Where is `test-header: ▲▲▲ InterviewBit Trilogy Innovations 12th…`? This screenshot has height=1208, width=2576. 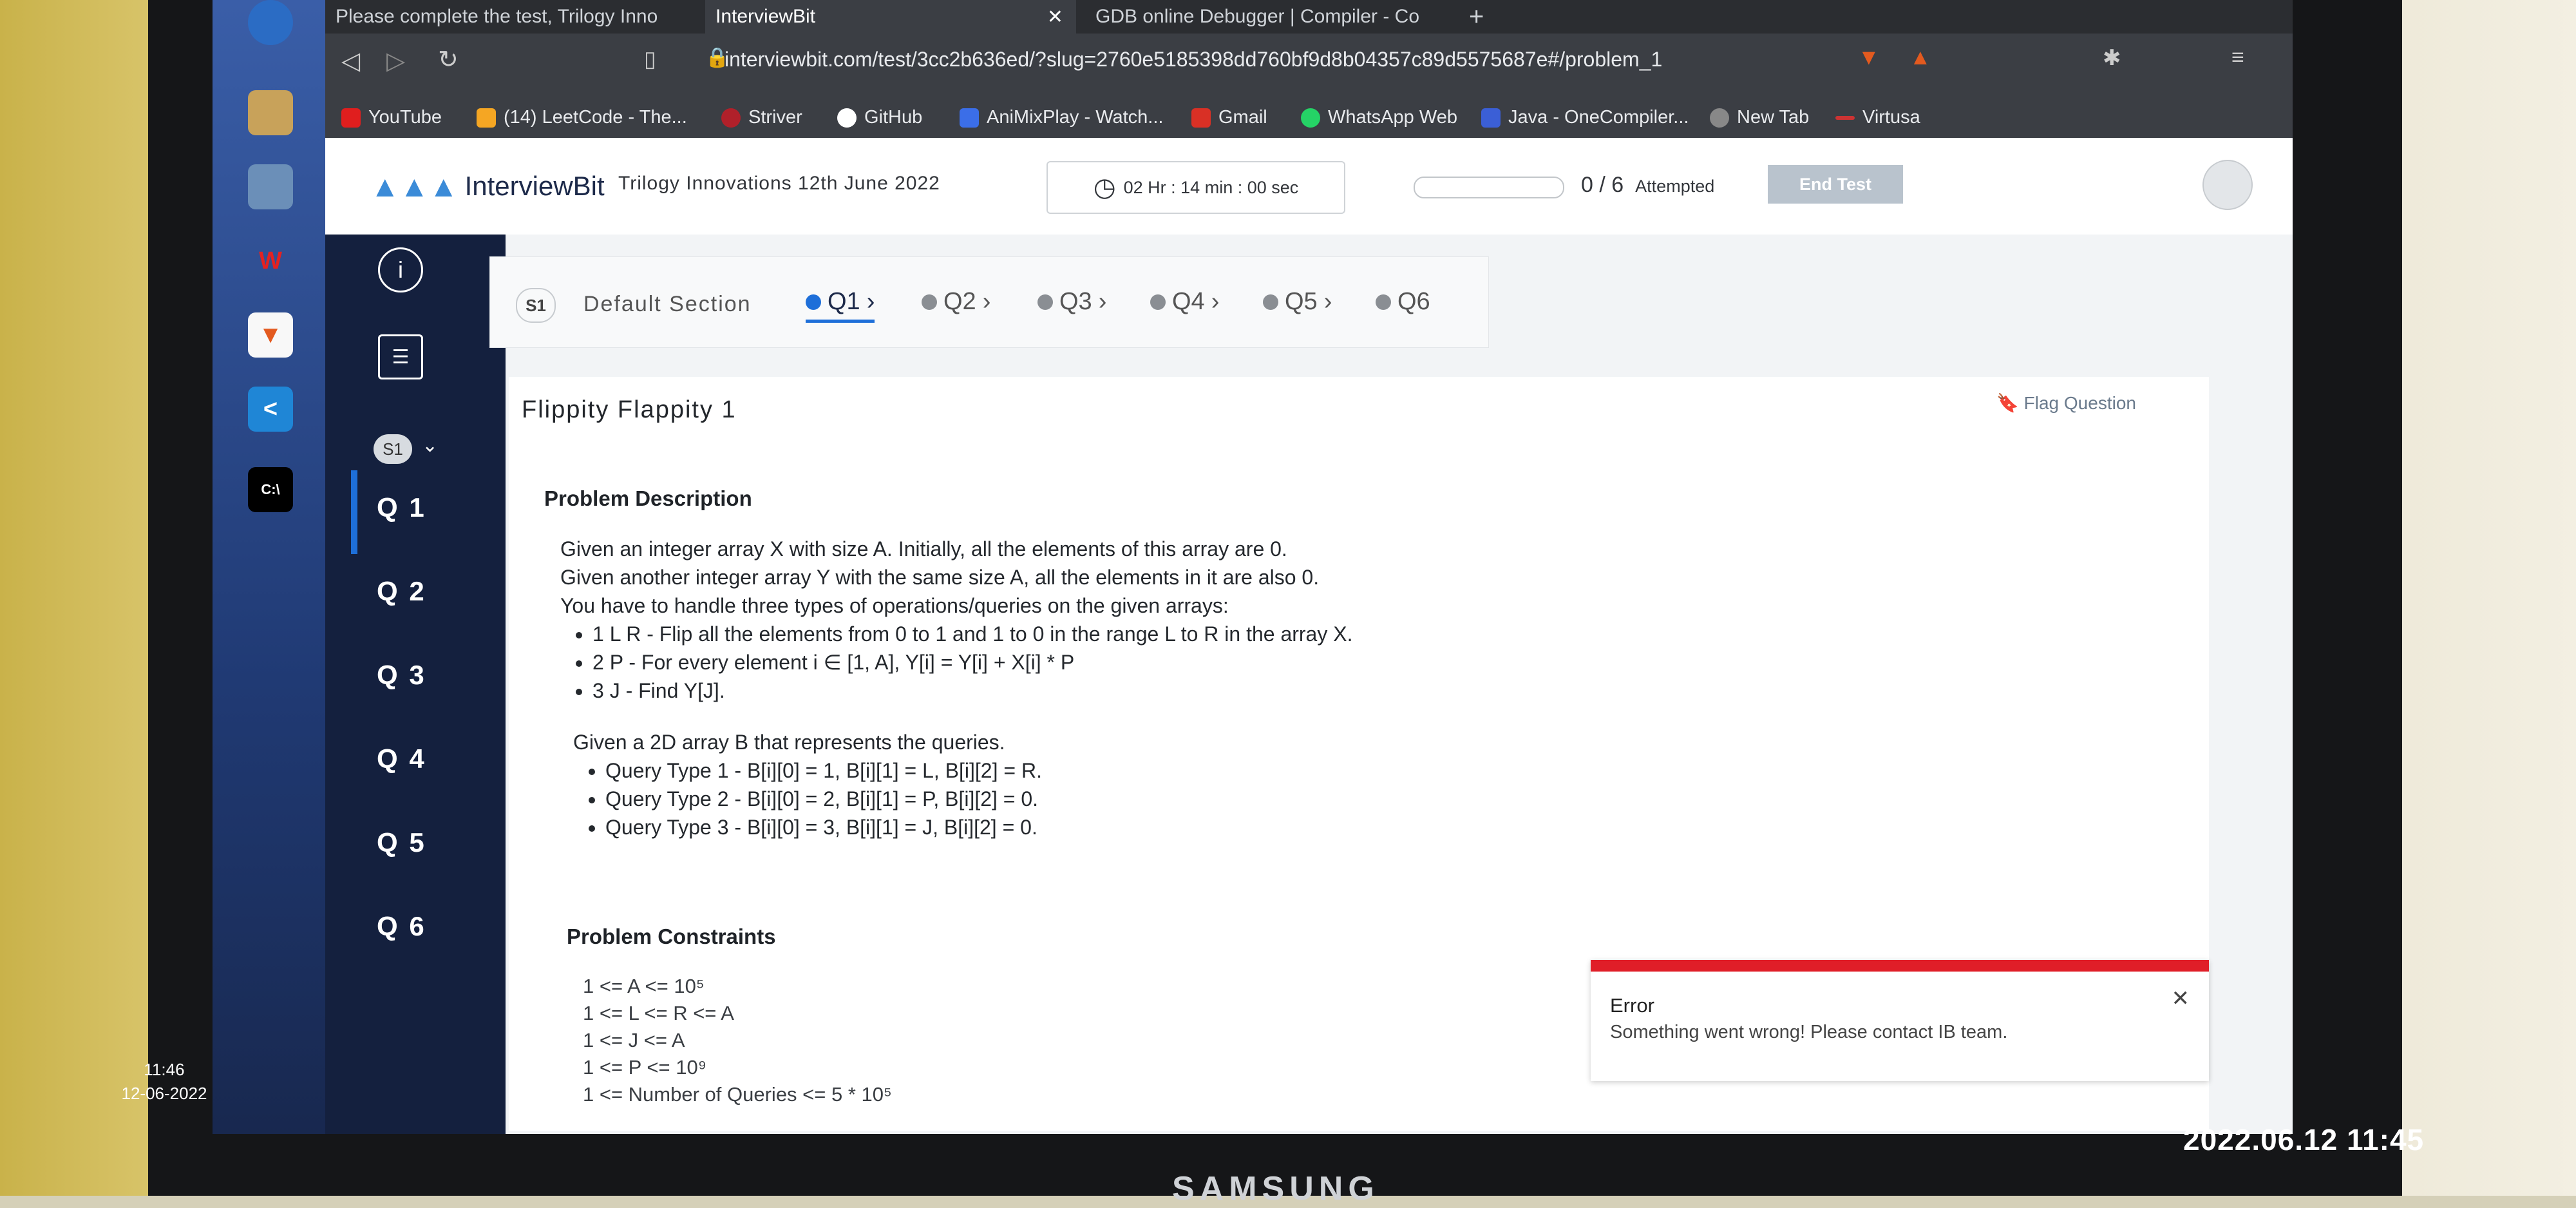
test-header: ▲▲▲ InterviewBit Trilogy Innovations 12th… is located at coordinates (1309, 187).